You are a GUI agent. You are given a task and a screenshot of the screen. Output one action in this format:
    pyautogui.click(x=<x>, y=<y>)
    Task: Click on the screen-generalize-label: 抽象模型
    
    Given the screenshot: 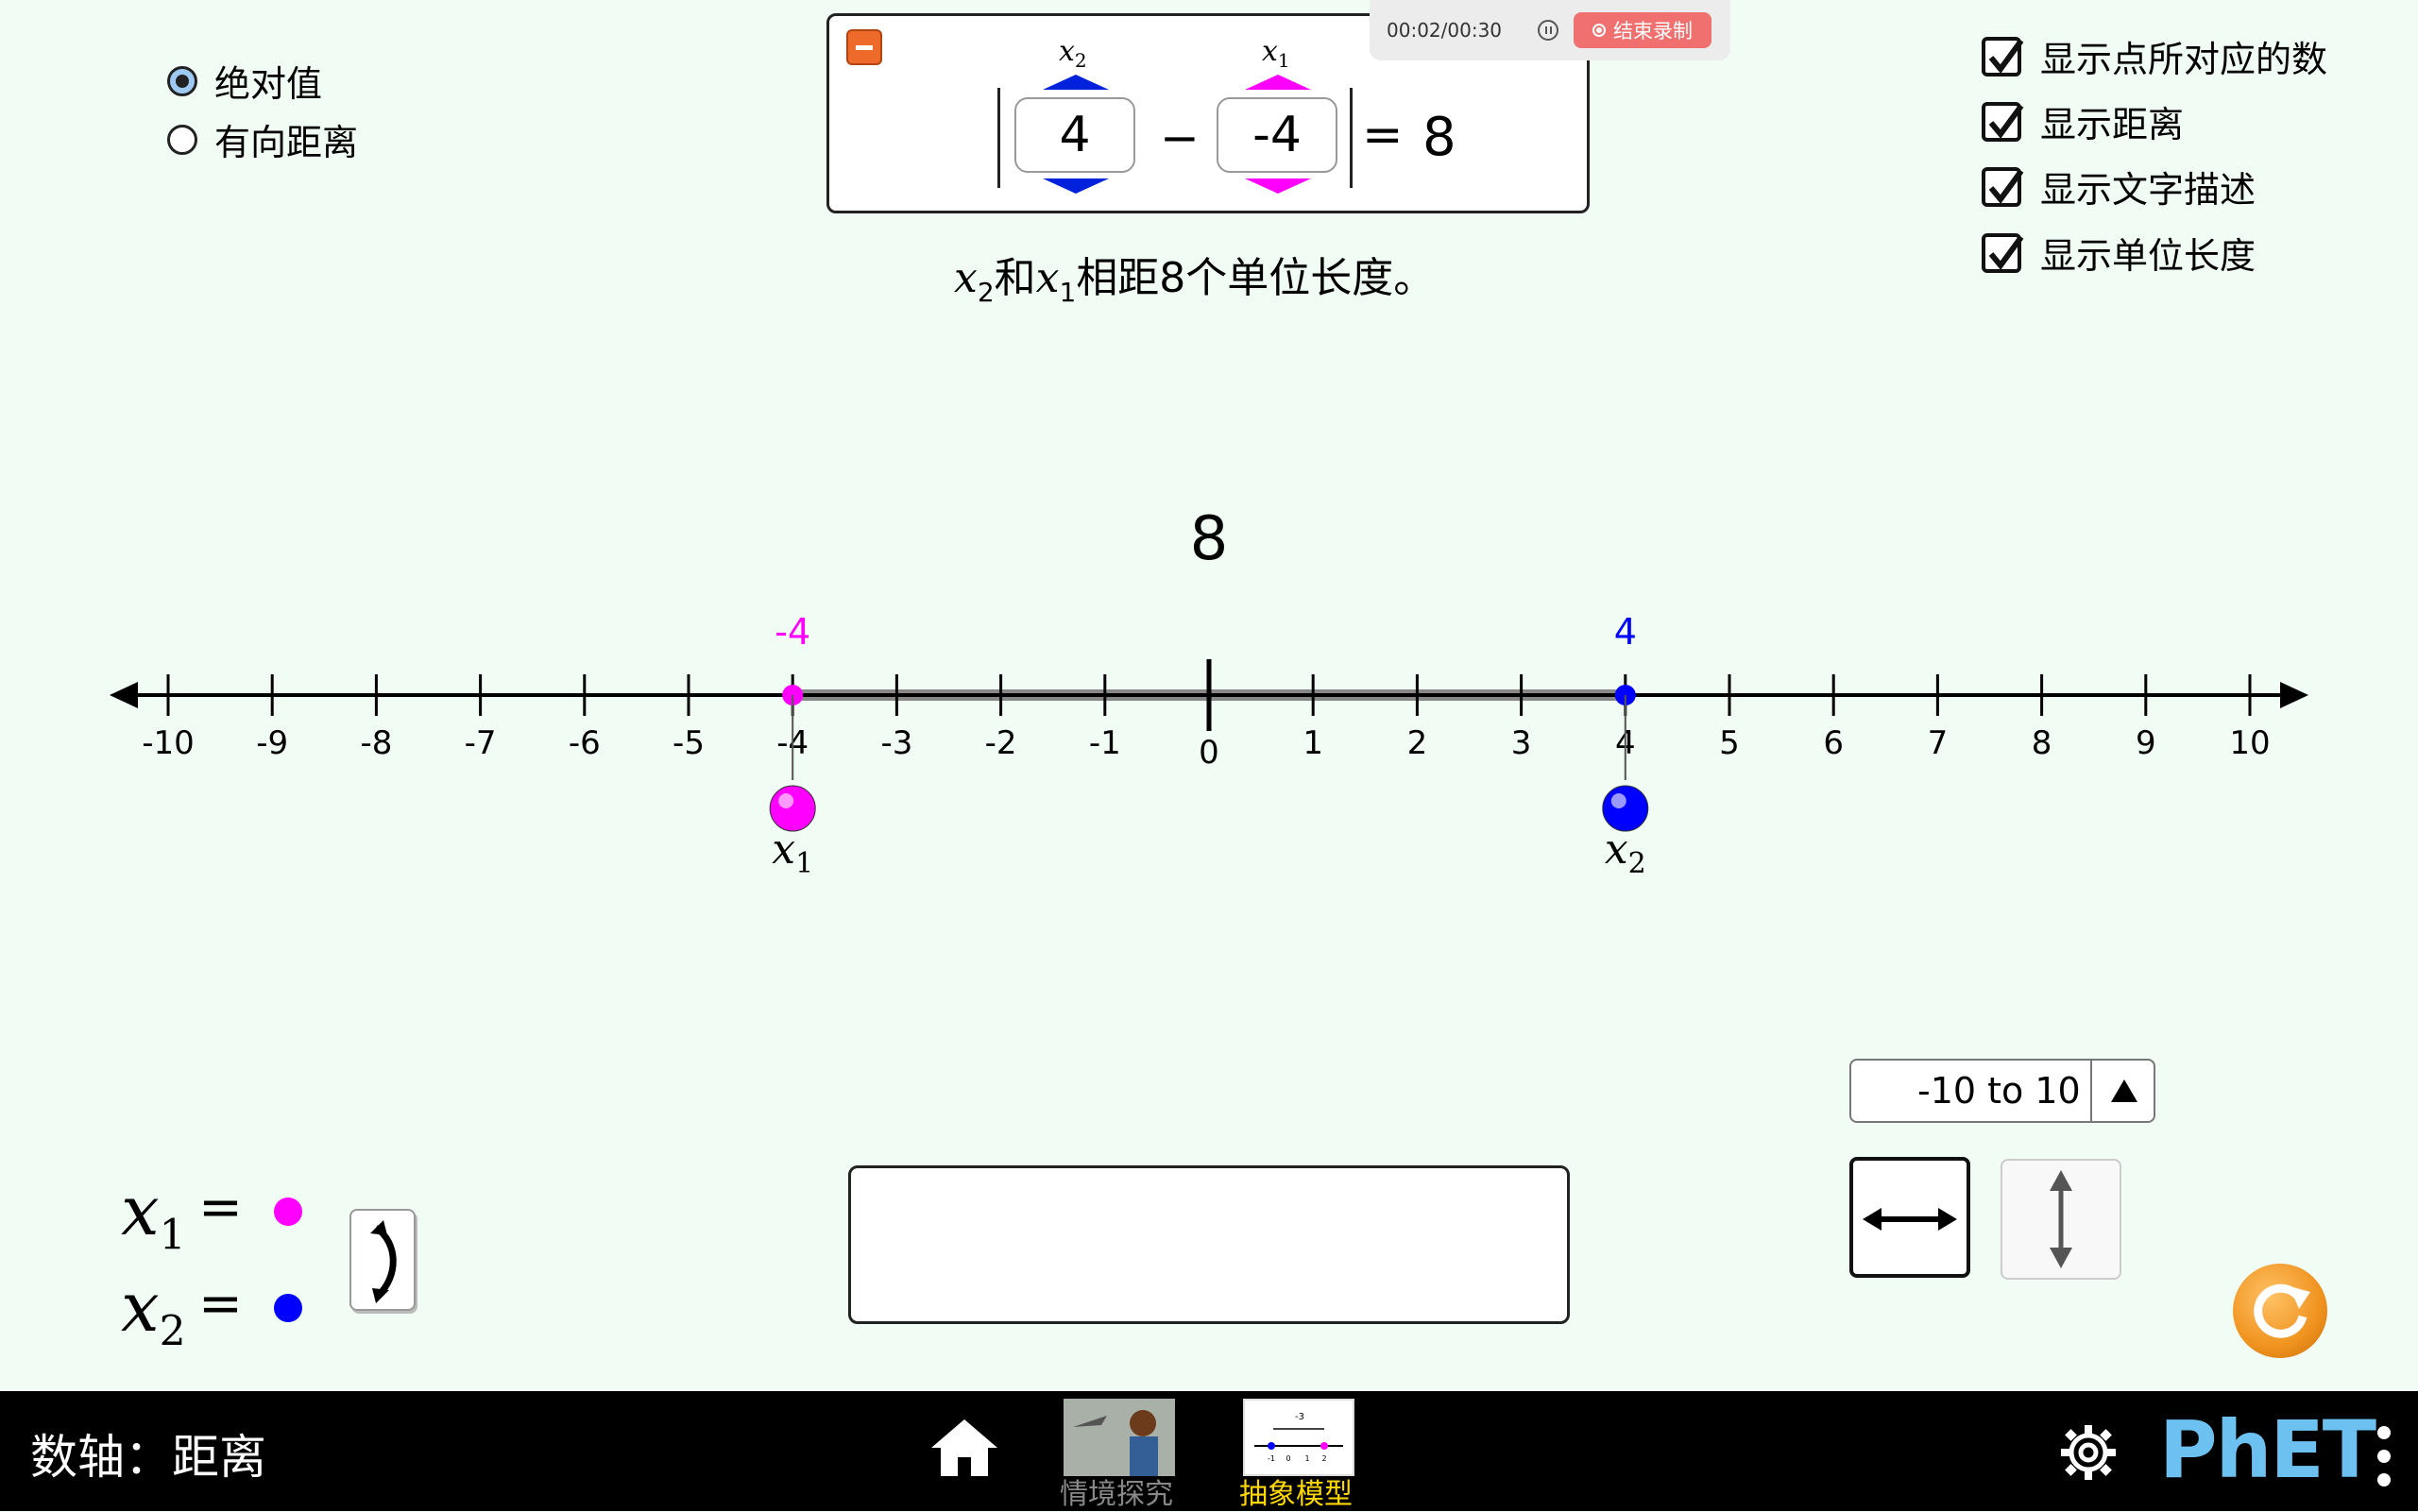 What is the action you would take?
    pyautogui.click(x=1296, y=1491)
    